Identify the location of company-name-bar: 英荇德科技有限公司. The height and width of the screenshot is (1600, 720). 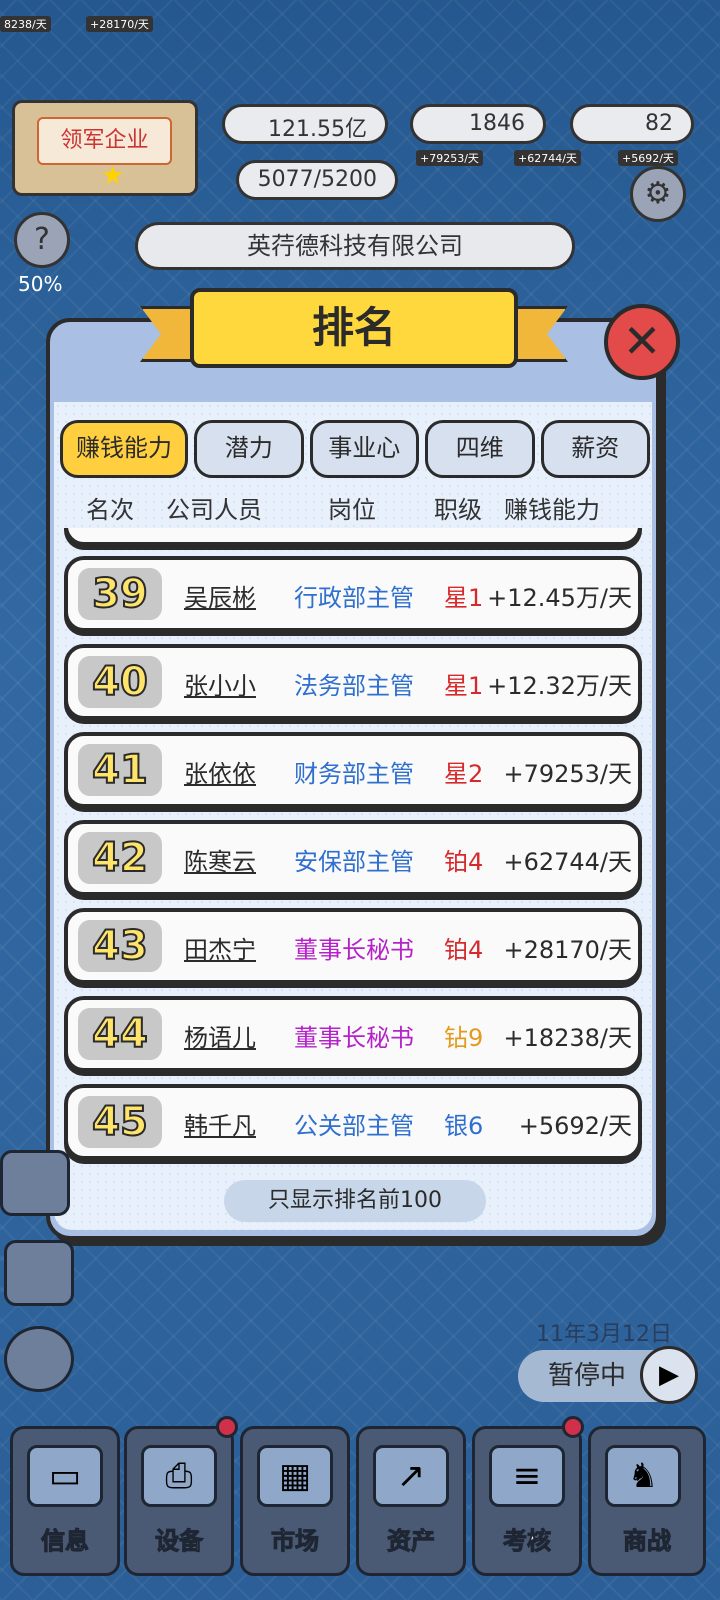
(355, 246).